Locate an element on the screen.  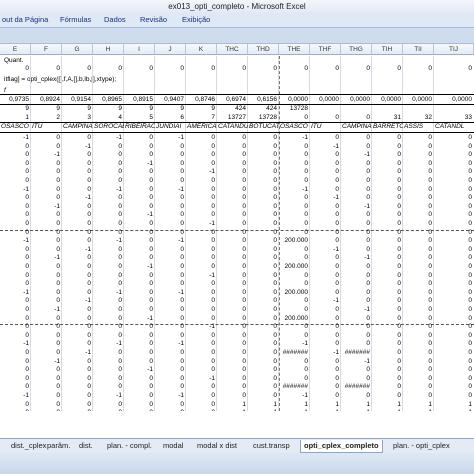
ribbon-tab-data: Dados is located at coordinates (115, 20).